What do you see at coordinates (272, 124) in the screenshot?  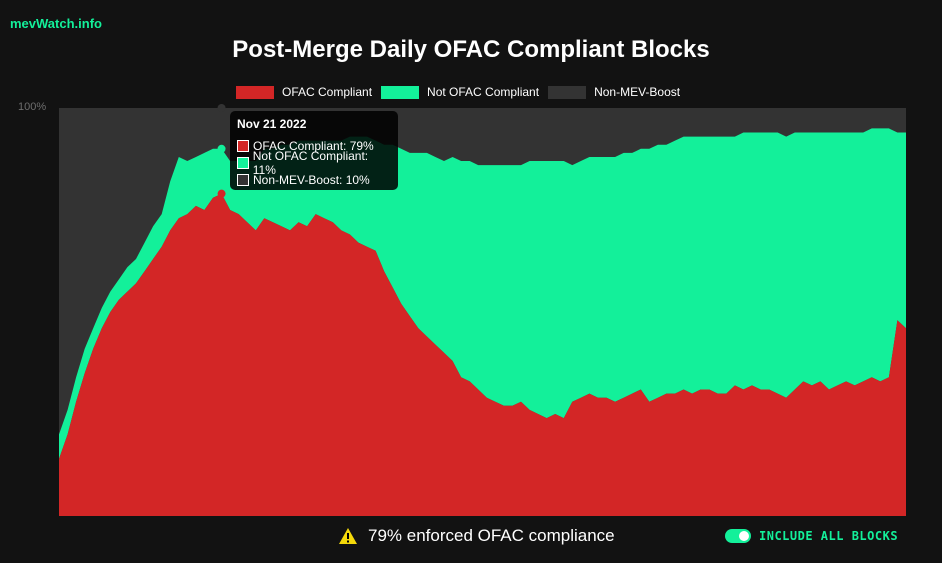 I see `tooltip-date: Nov 21 2022` at bounding box center [272, 124].